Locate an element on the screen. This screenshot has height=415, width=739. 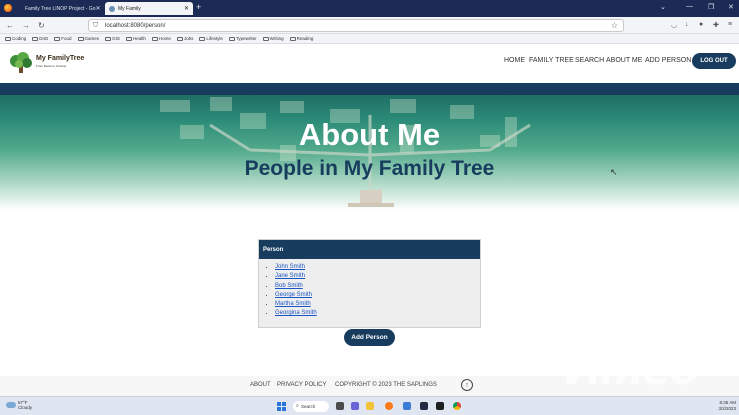
minimize-icon: — is located at coordinates (689, 6).